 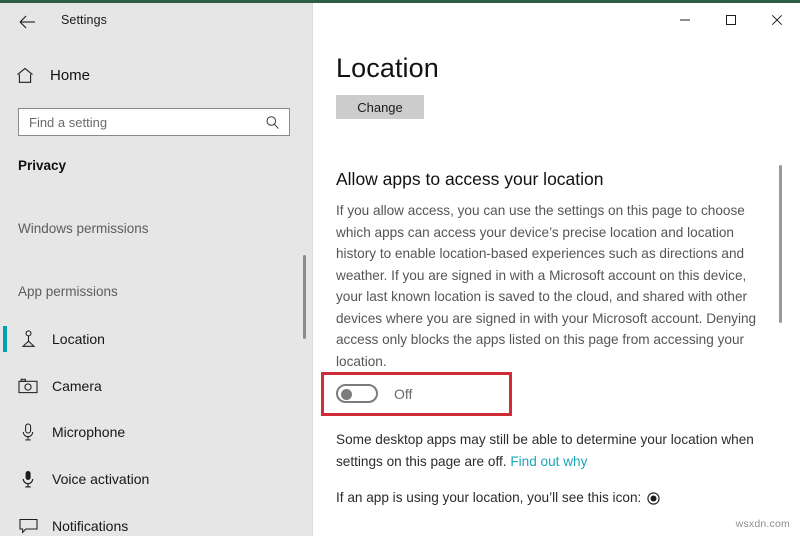 What do you see at coordinates (89, 432) in the screenshot?
I see `sidebar-item-microphone-label: Microphone` at bounding box center [89, 432].